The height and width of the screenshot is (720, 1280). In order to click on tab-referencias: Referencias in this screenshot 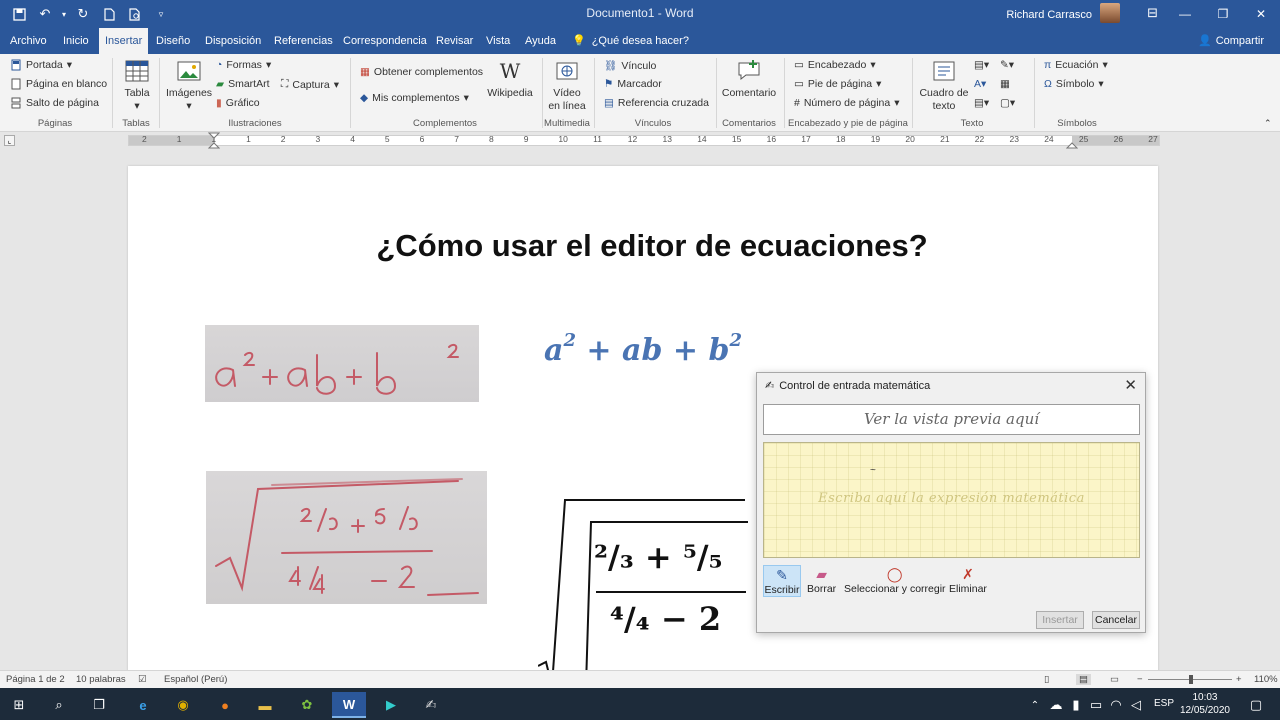, I will do `click(303, 41)`.